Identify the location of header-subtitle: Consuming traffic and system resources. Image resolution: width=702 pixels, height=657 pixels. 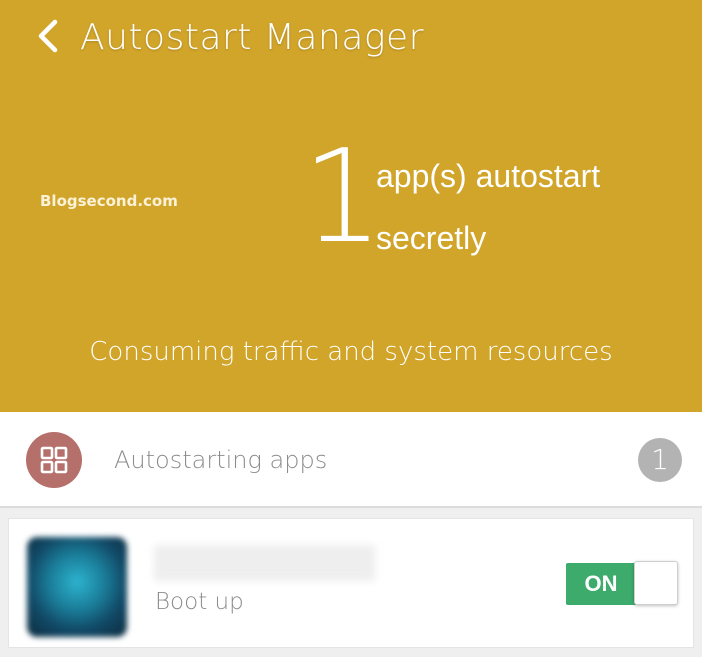
(351, 352).